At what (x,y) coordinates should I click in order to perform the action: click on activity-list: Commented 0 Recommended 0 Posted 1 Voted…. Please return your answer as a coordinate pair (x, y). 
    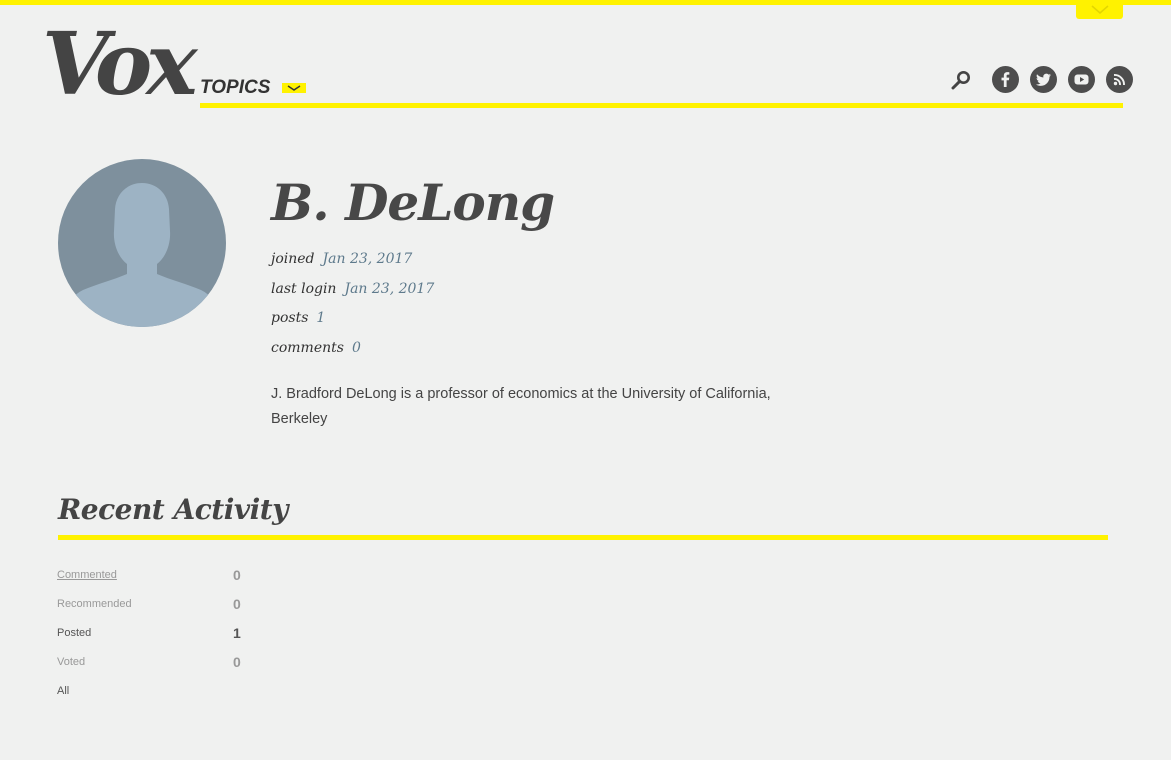
    Looking at the image, I should click on (157, 637).